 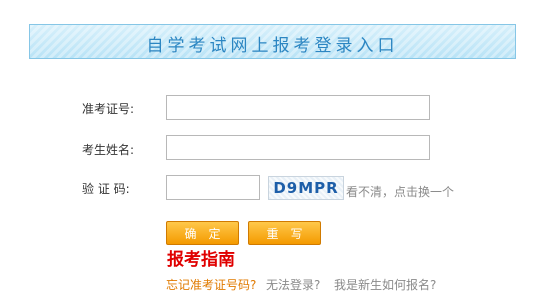 I want to click on captcha-label: 验 证 码:, so click(x=106, y=189).